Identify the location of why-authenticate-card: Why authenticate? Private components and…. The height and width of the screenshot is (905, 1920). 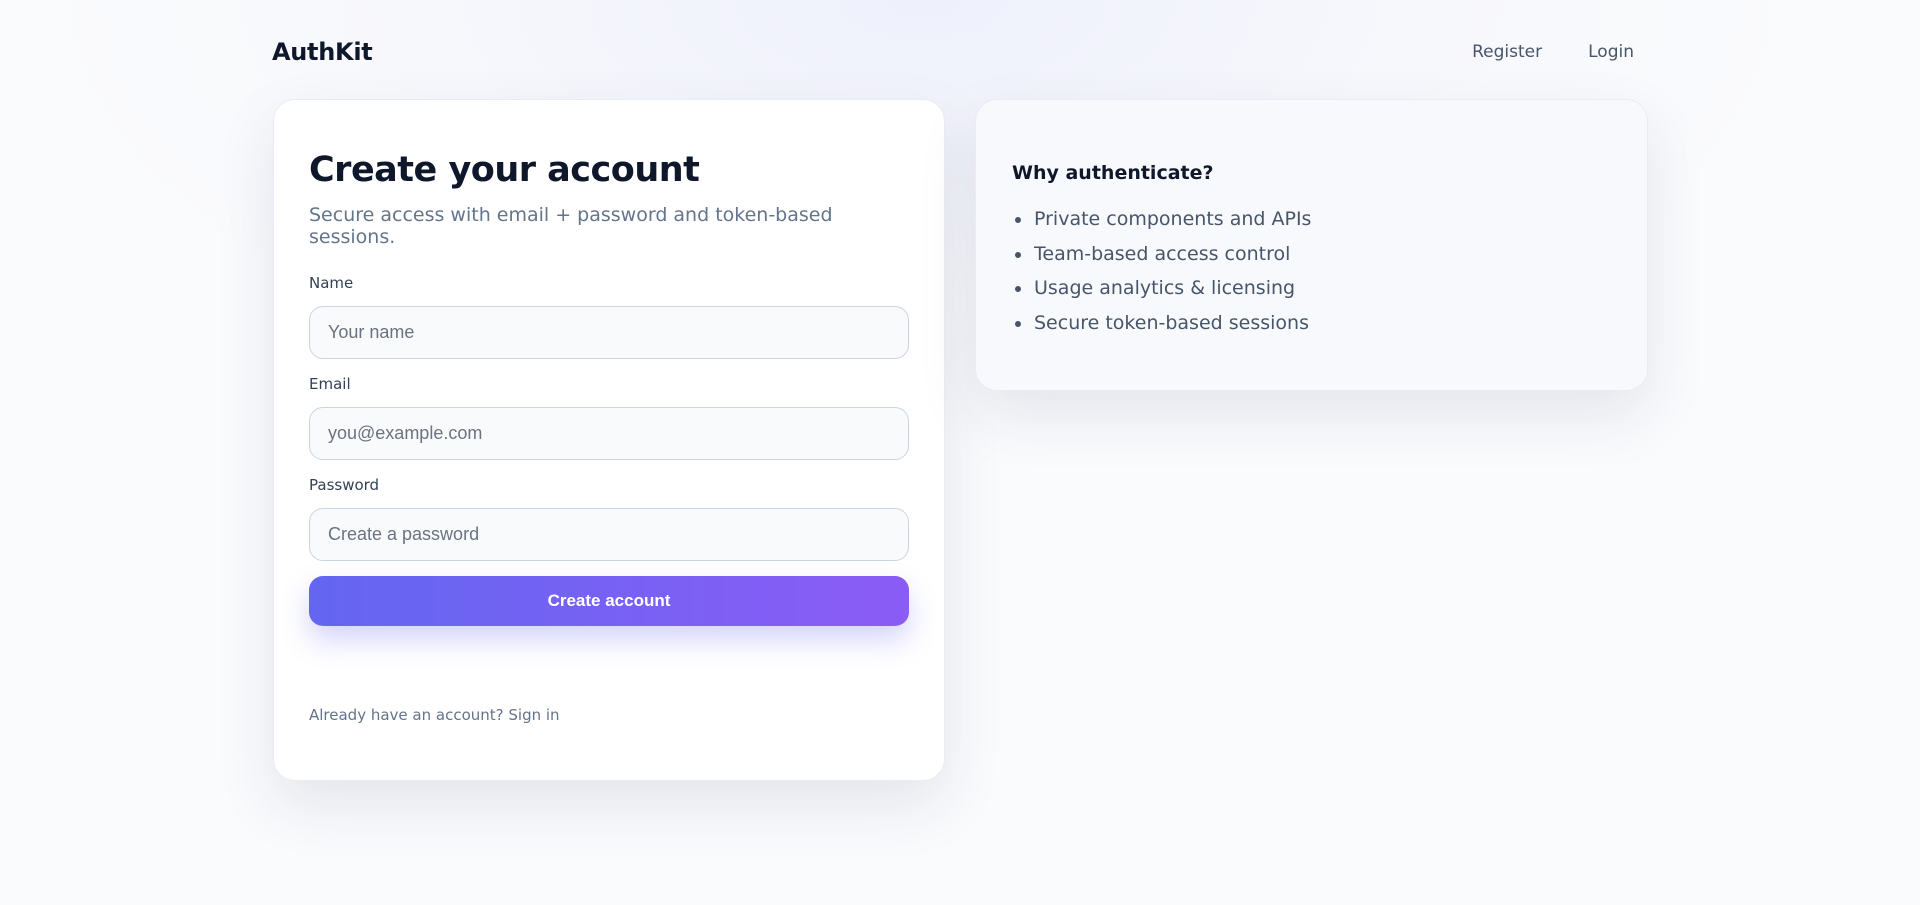
(1311, 245).